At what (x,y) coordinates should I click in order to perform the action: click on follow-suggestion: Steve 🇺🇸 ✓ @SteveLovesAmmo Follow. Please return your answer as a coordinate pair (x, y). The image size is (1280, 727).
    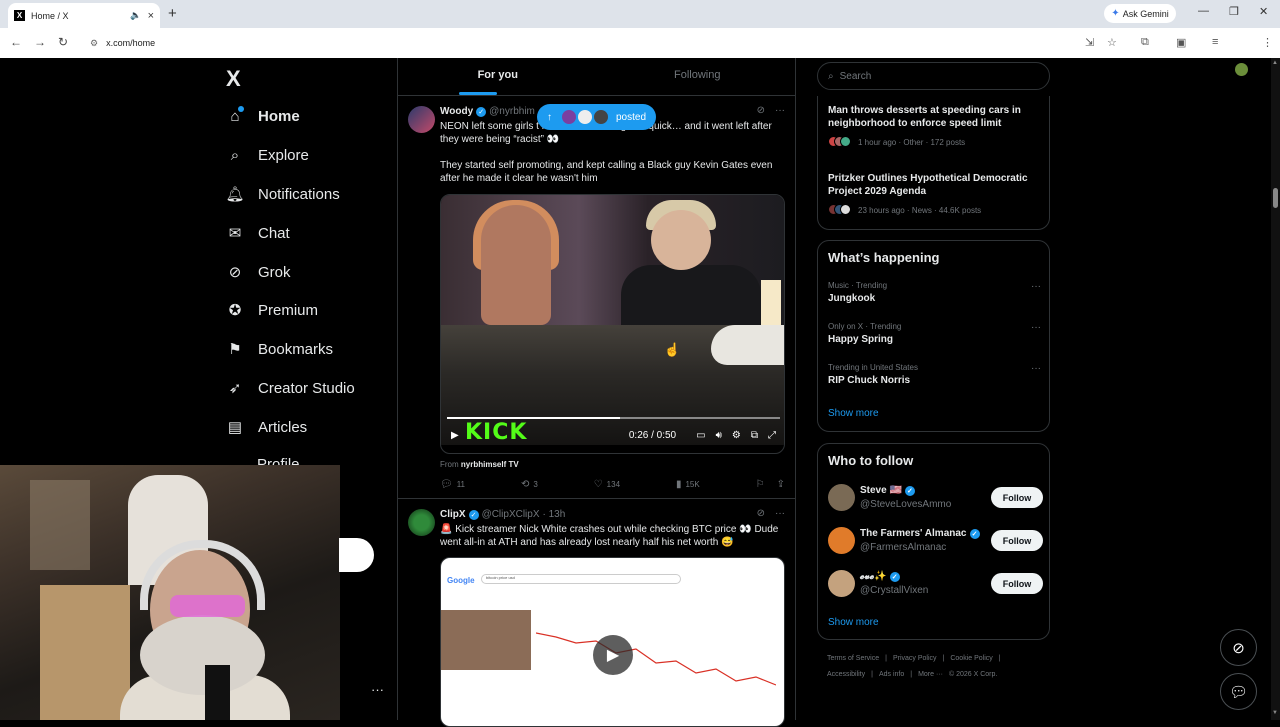
    Looking at the image, I should click on (935, 499).